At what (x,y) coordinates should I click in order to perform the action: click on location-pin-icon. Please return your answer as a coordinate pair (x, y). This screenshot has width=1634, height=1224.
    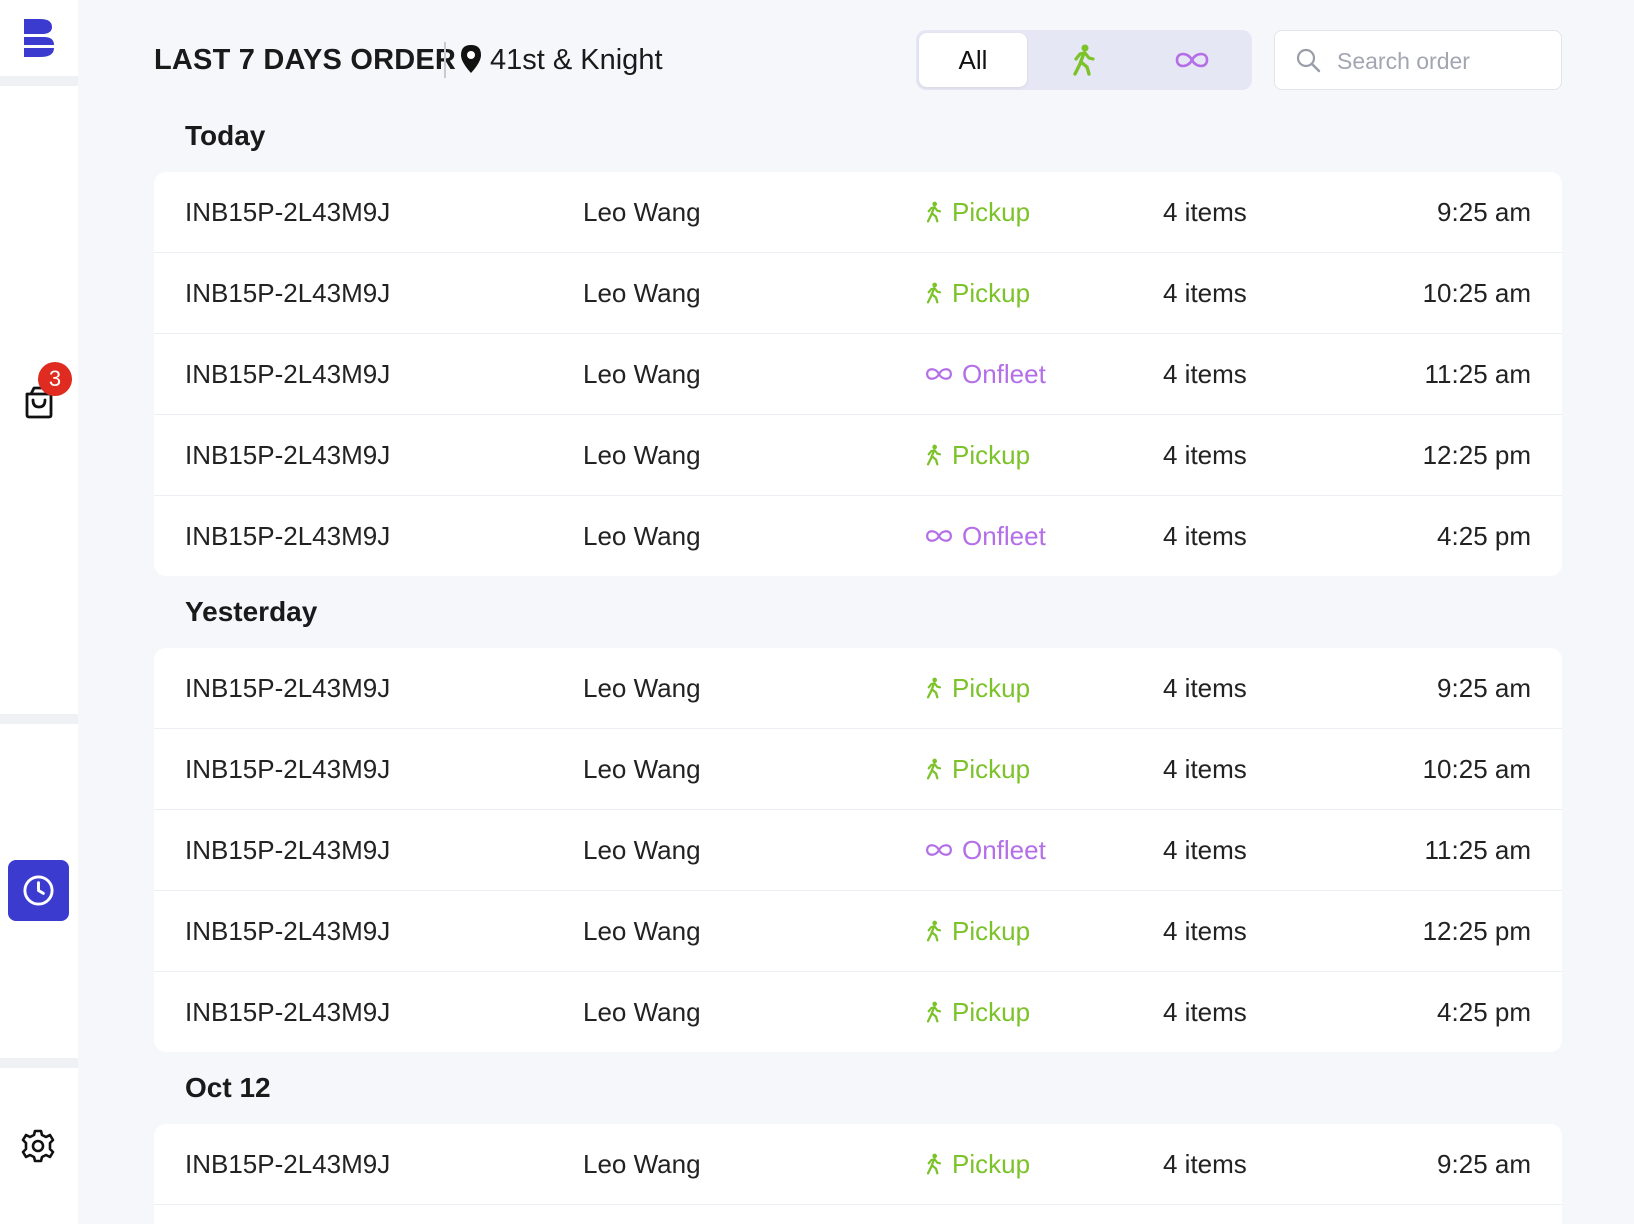
    Looking at the image, I should click on (471, 59).